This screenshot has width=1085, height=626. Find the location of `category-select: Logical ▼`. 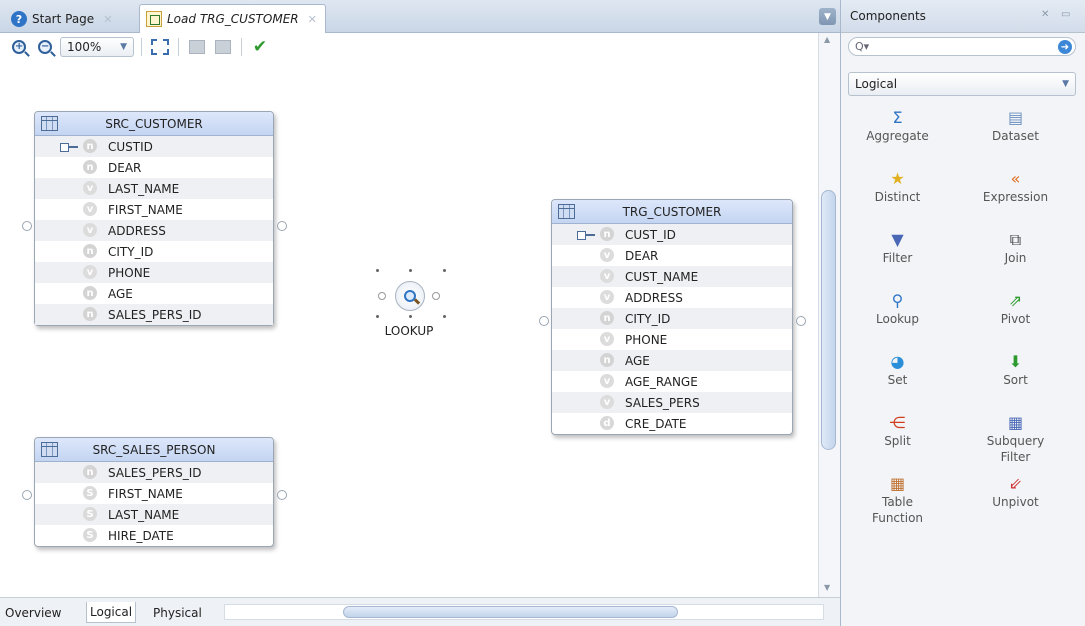

category-select: Logical ▼ is located at coordinates (962, 84).